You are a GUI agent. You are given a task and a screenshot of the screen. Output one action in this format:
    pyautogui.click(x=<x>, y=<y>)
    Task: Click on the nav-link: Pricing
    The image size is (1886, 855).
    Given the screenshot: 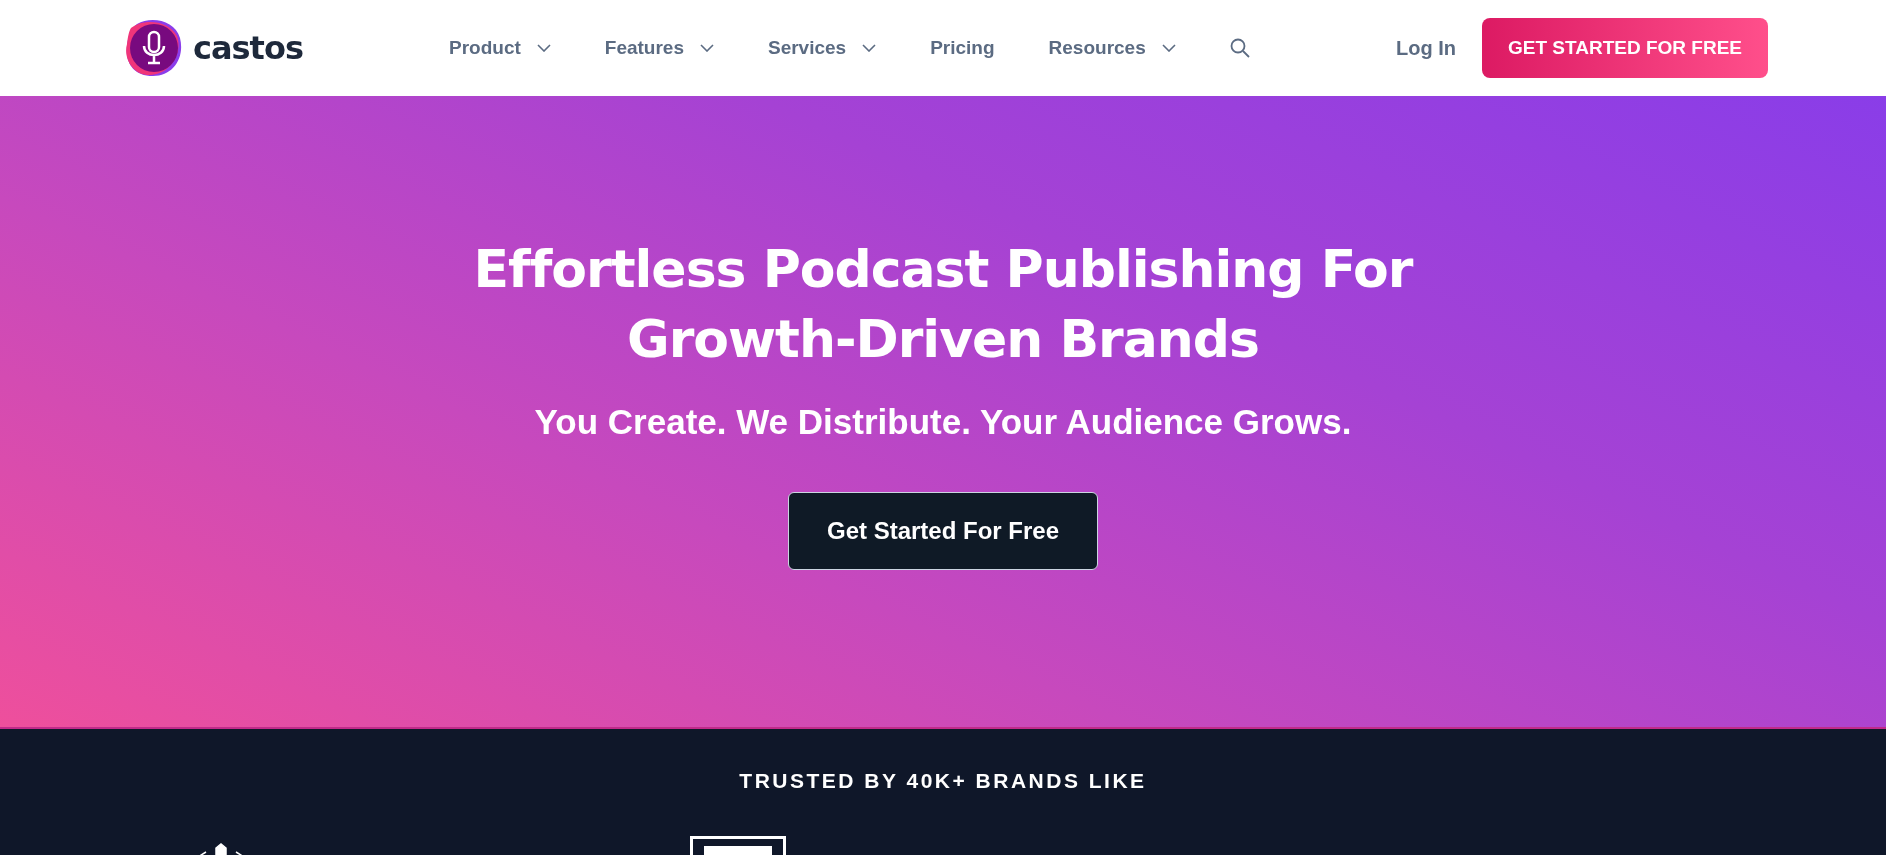 What is the action you would take?
    pyautogui.click(x=962, y=48)
    